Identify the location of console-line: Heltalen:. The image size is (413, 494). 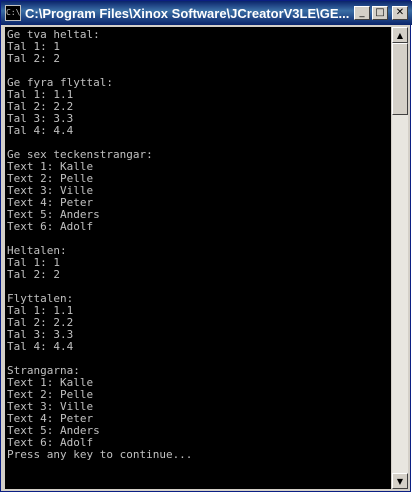
(37, 250).